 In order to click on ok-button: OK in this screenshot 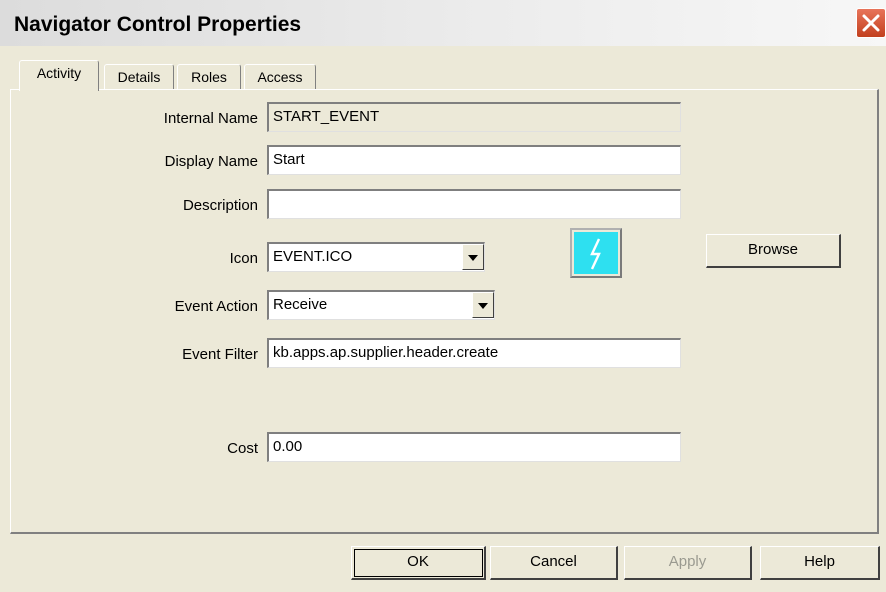, I will do `click(418, 563)`.